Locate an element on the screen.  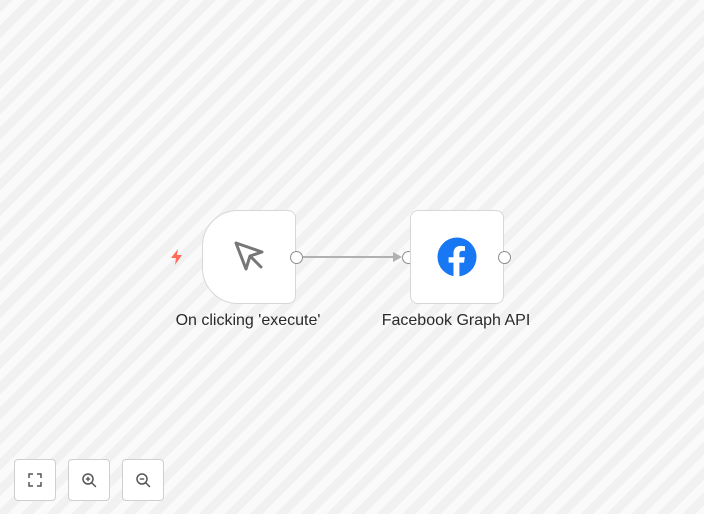
mouse-pointer-icon is located at coordinates (249, 256).